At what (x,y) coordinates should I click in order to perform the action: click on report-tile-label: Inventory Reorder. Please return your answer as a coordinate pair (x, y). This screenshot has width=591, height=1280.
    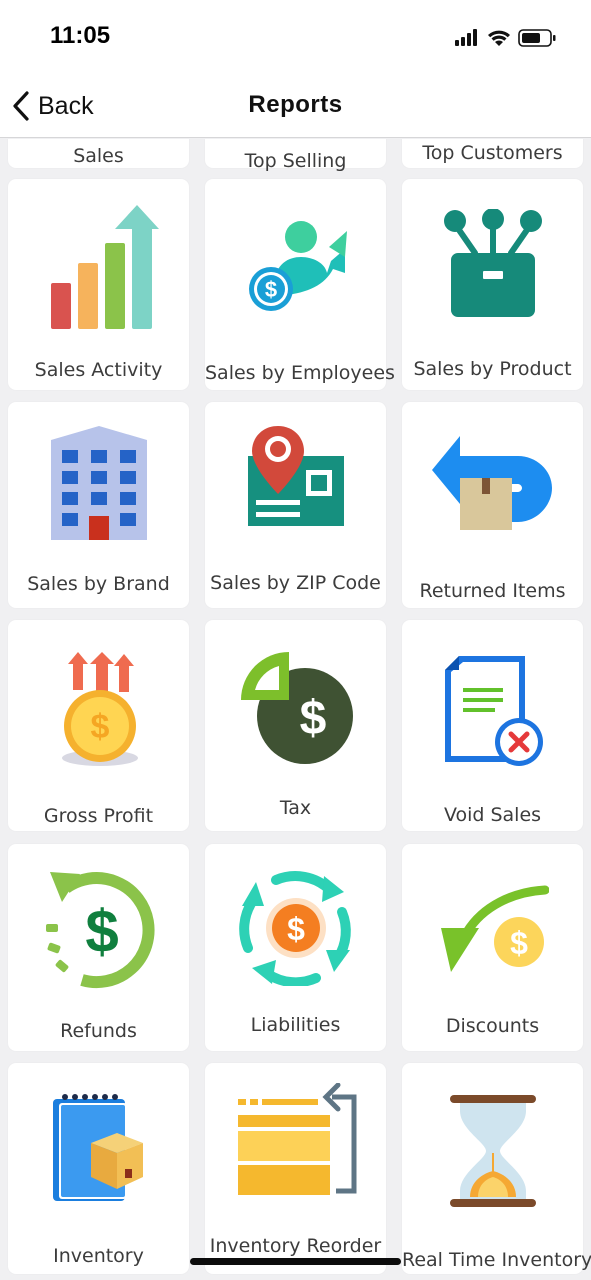
    Looking at the image, I should click on (295, 1246).